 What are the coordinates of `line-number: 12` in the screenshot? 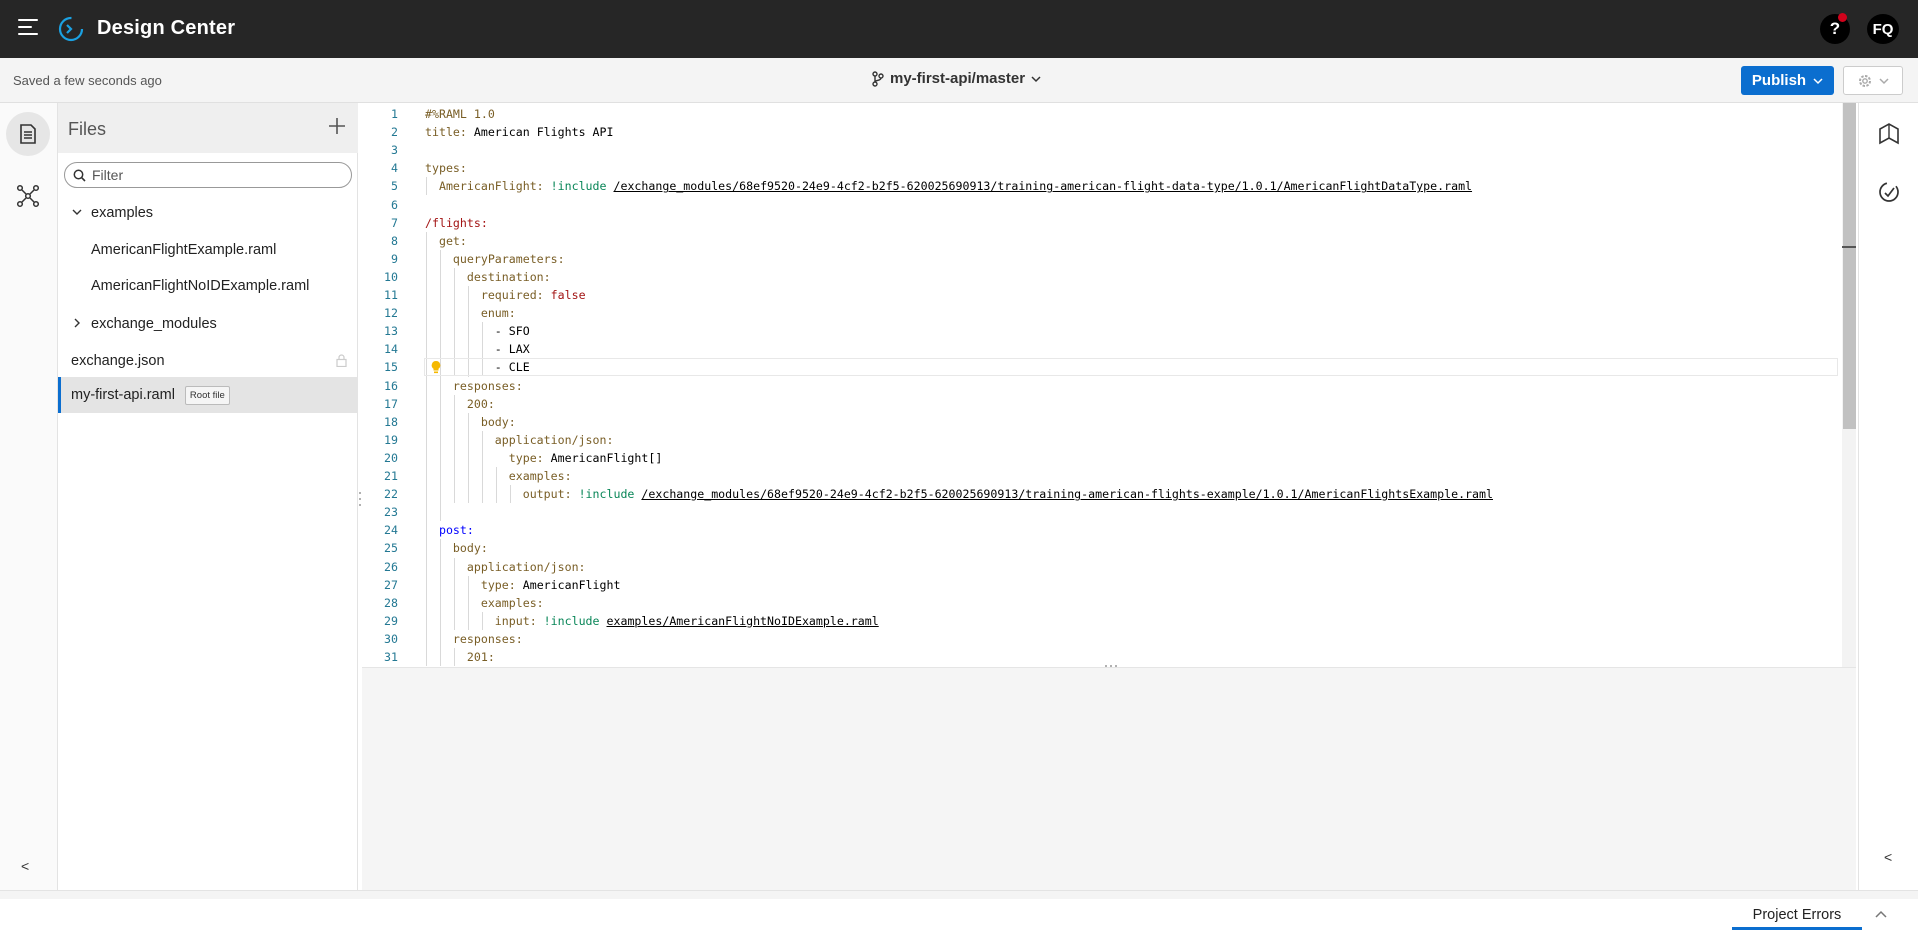 It's located at (391, 313).